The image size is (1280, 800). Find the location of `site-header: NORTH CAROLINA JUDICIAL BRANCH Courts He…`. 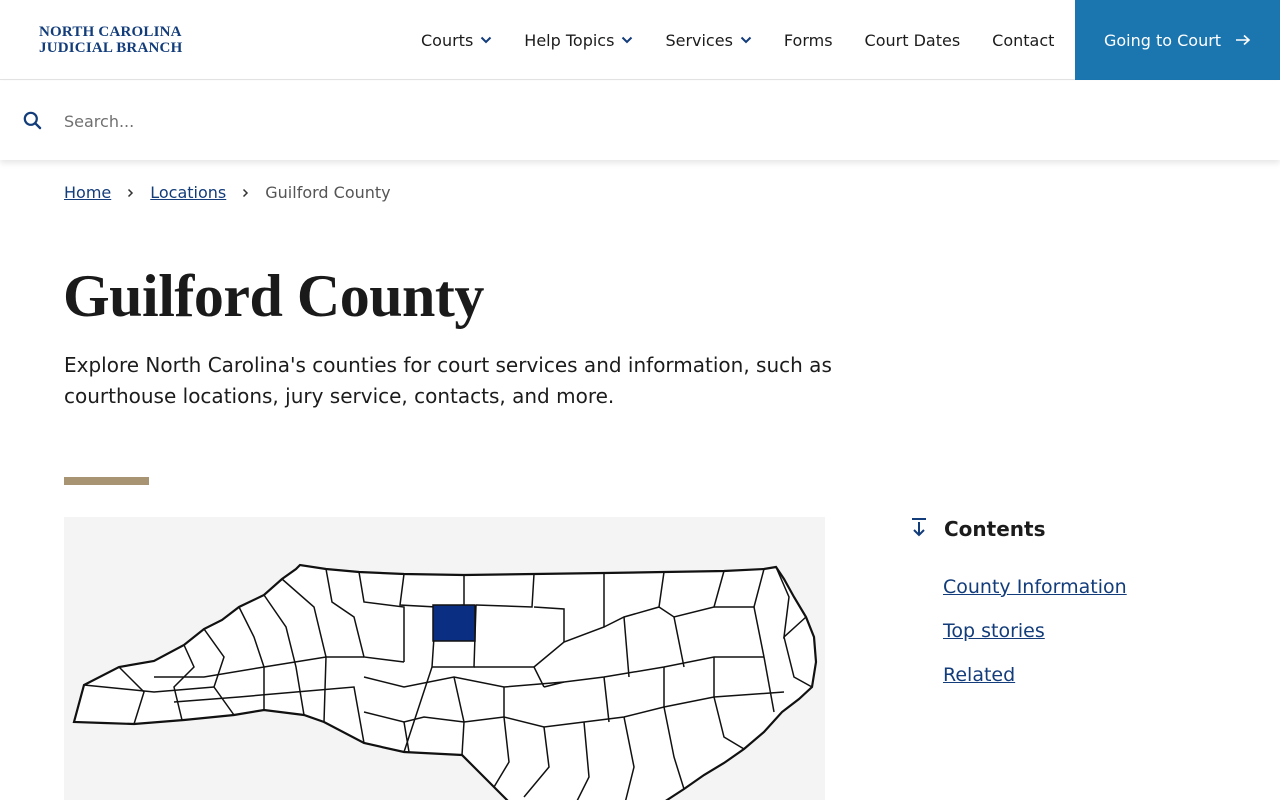

site-header: NORTH CAROLINA JUDICIAL BRANCH Courts He… is located at coordinates (640, 40).